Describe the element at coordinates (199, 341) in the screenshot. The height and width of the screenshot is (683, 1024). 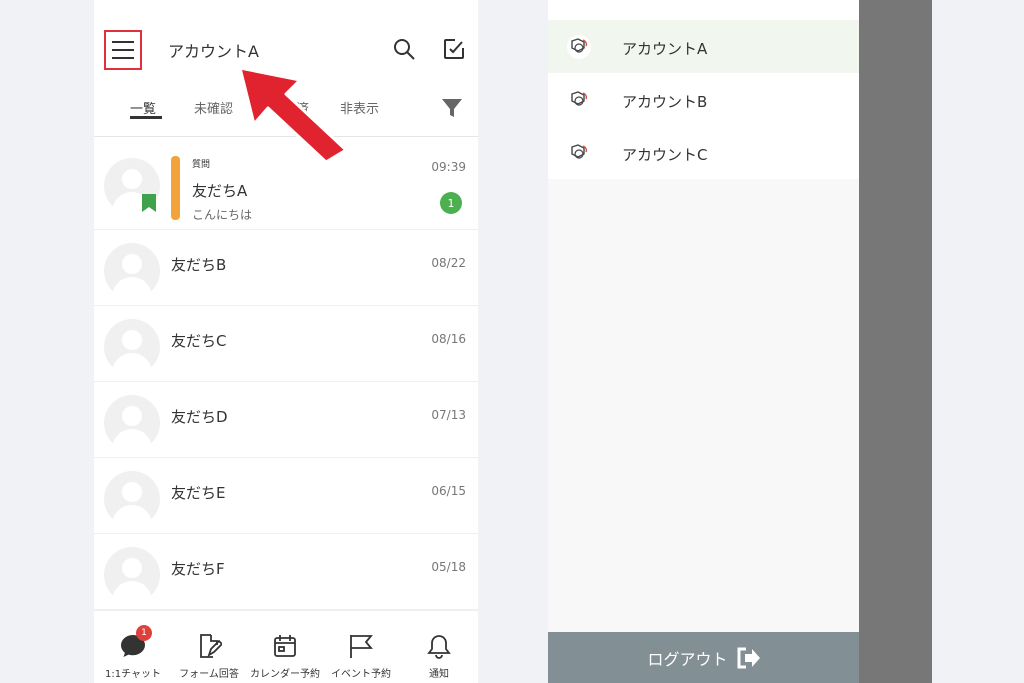
I see `friend-name: 友だちC` at that location.